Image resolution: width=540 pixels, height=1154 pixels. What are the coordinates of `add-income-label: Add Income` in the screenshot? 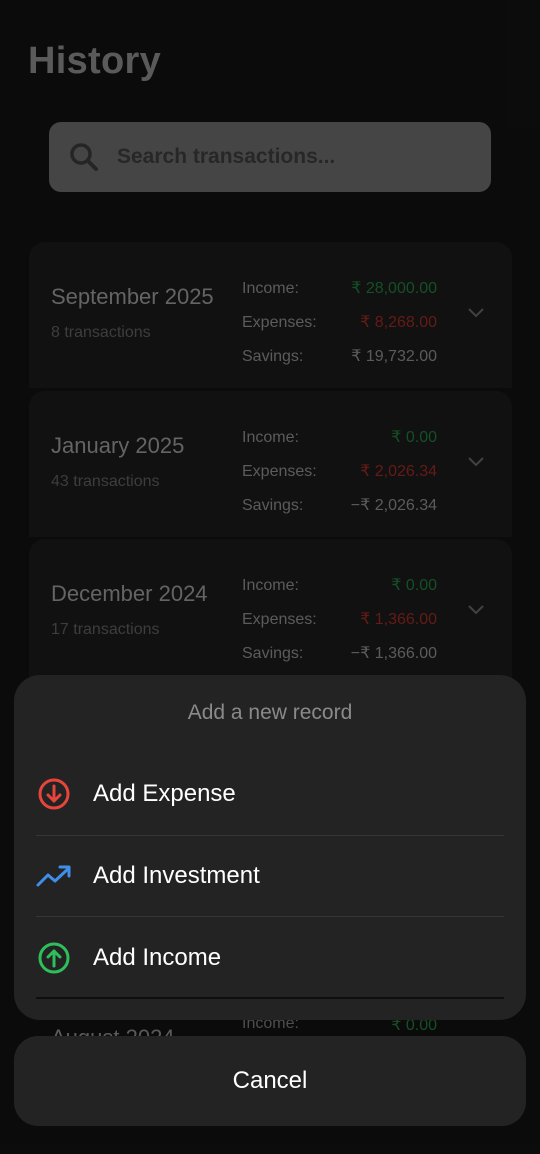 It's located at (157, 957).